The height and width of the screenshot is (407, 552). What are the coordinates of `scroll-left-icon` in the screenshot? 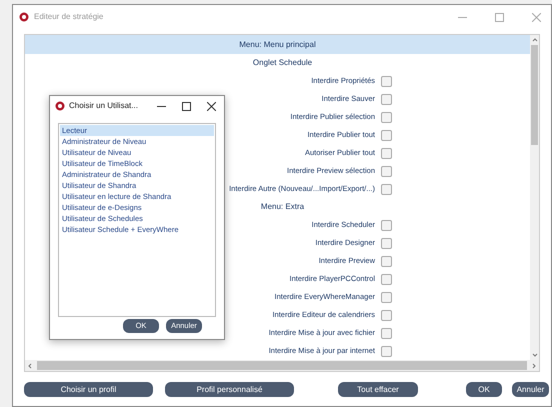 It's located at (30, 365).